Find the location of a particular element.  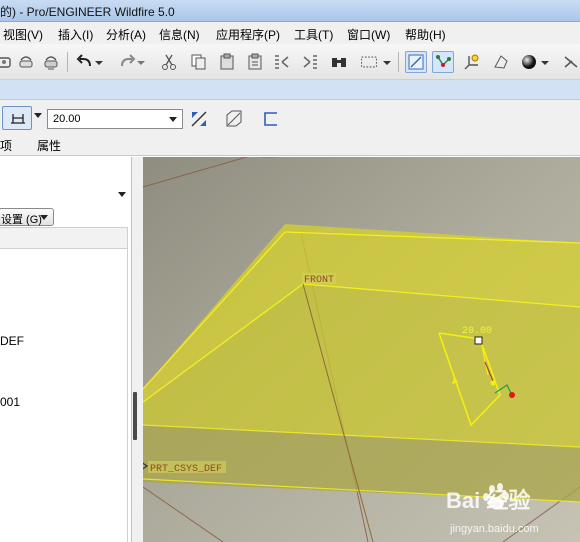

save-copy-icon is located at coordinates (8, 62).